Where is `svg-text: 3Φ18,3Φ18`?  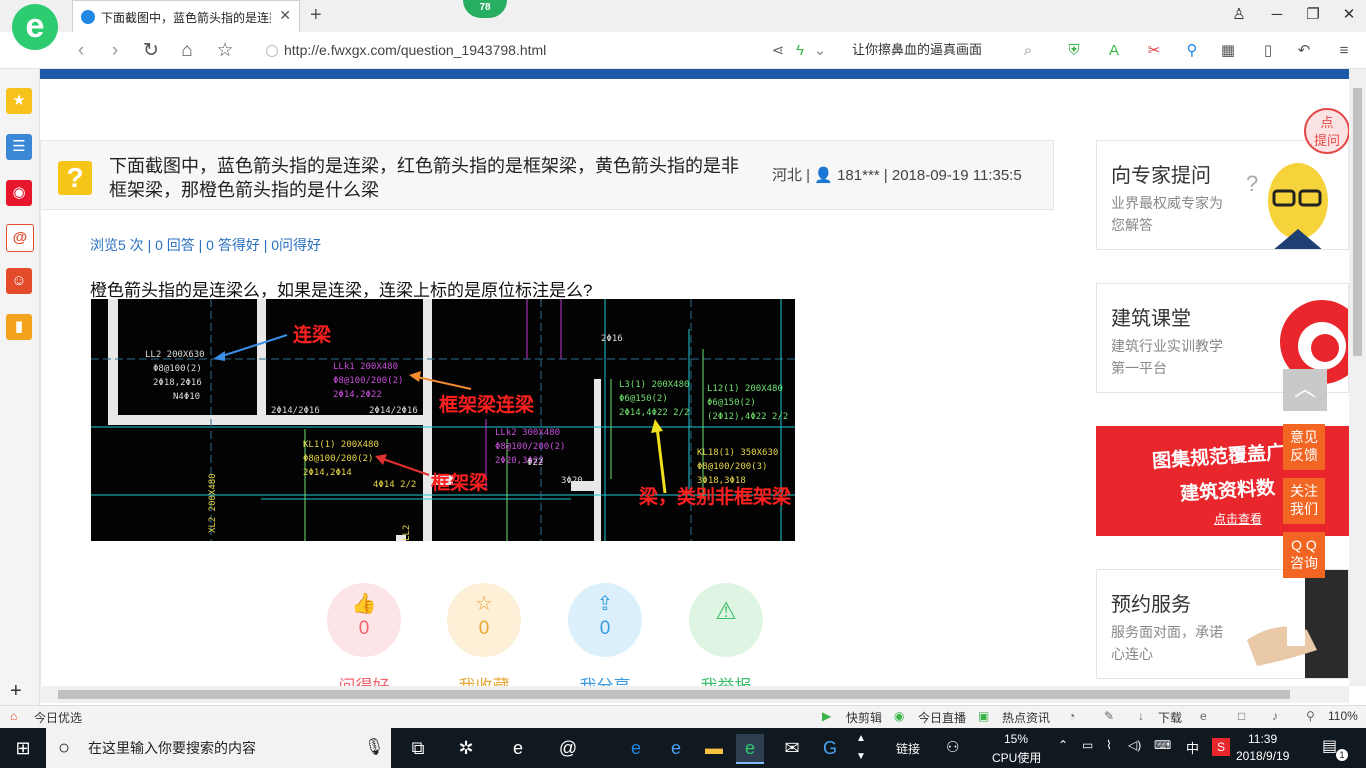 svg-text: 3Φ18,3Φ18 is located at coordinates (721, 481).